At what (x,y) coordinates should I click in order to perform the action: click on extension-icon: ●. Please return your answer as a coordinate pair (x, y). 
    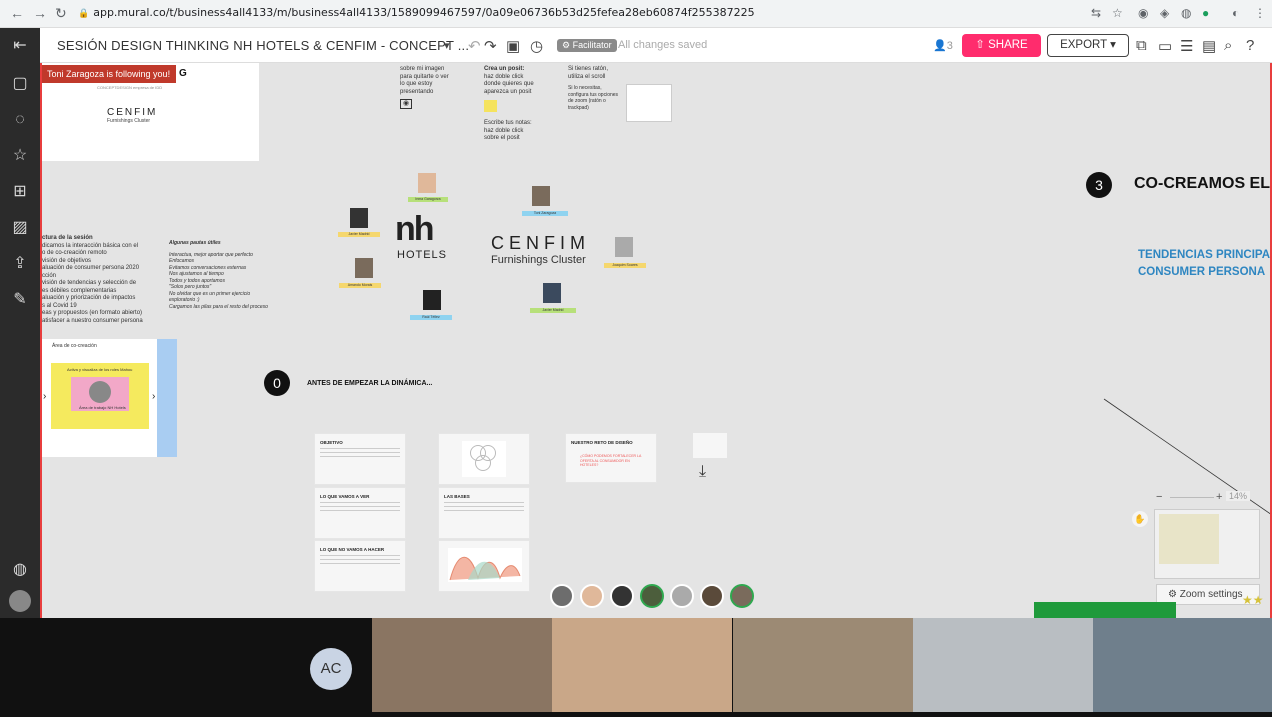
    Looking at the image, I should click on (1205, 13).